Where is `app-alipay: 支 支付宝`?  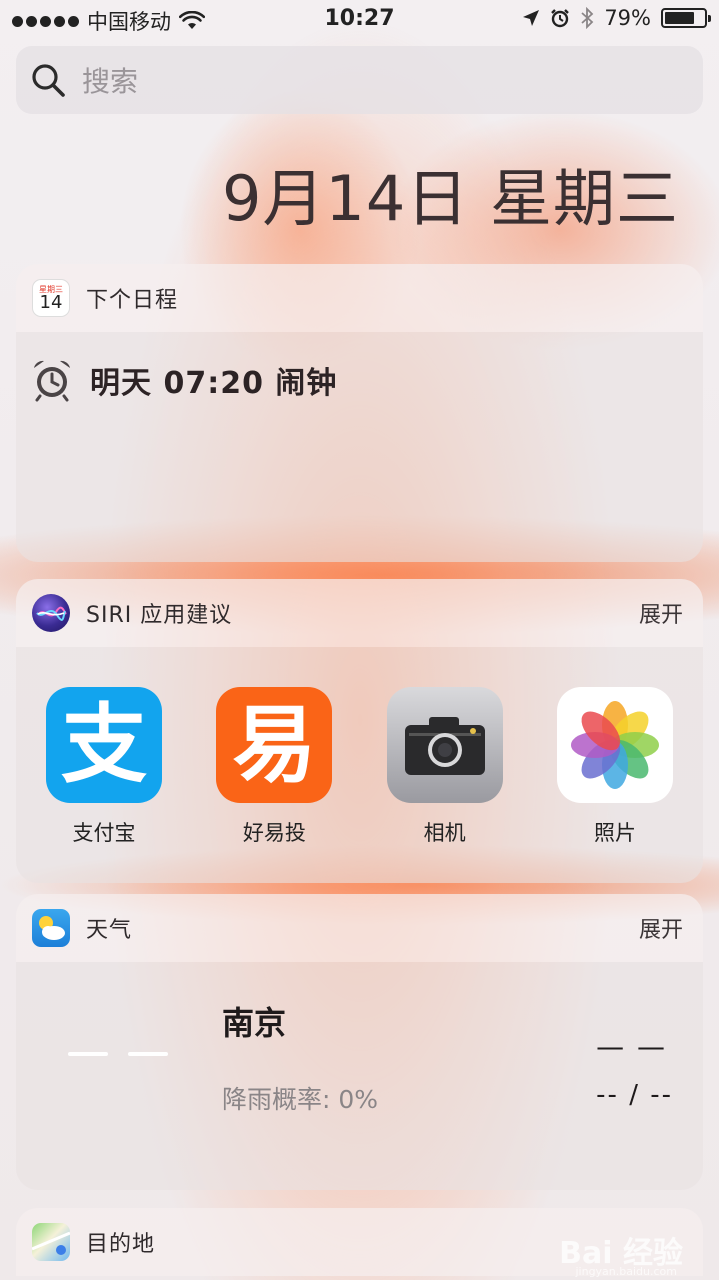 app-alipay: 支 支付宝 is located at coordinates (104, 767).